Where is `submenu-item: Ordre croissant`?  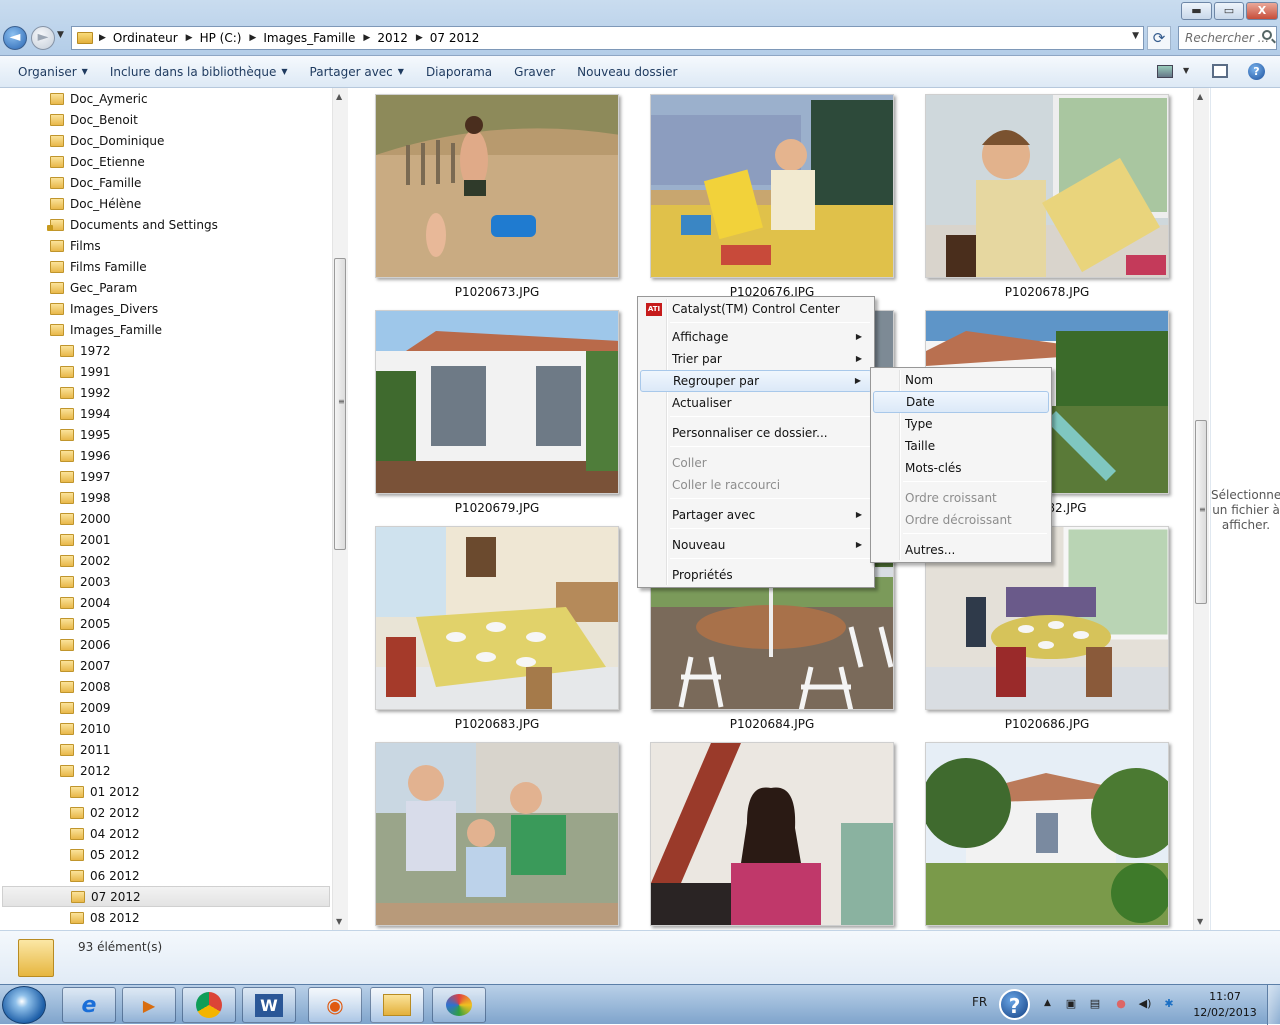
submenu-item: Ordre croissant is located at coordinates (961, 498).